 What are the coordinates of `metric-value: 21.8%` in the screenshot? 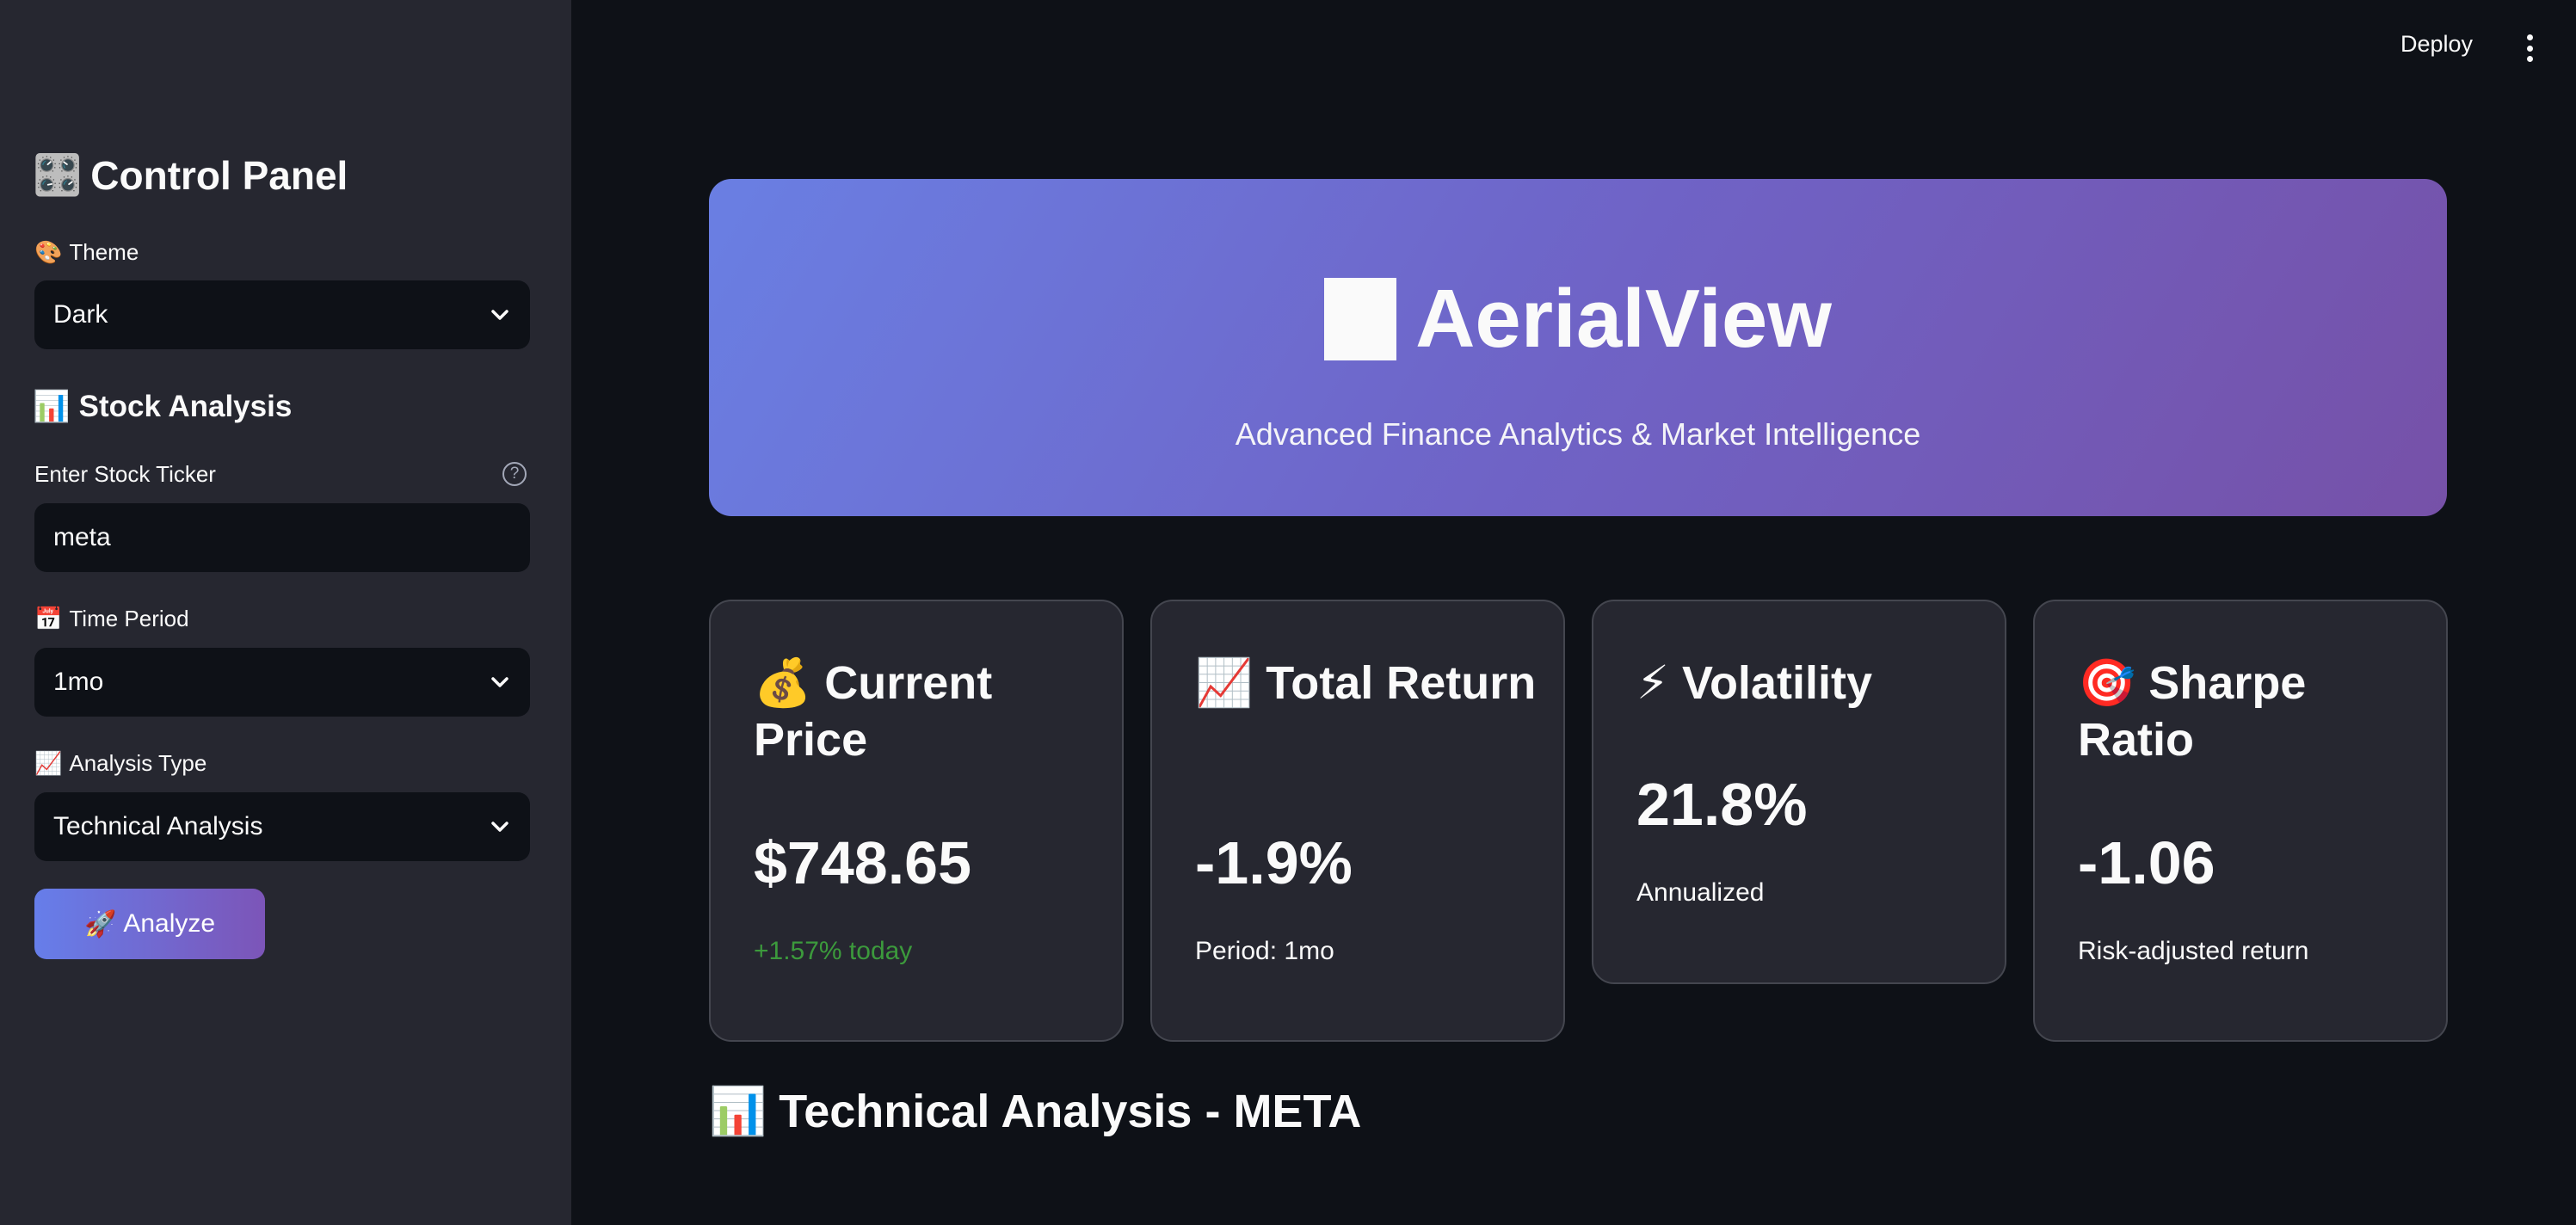 It's located at (1722, 804).